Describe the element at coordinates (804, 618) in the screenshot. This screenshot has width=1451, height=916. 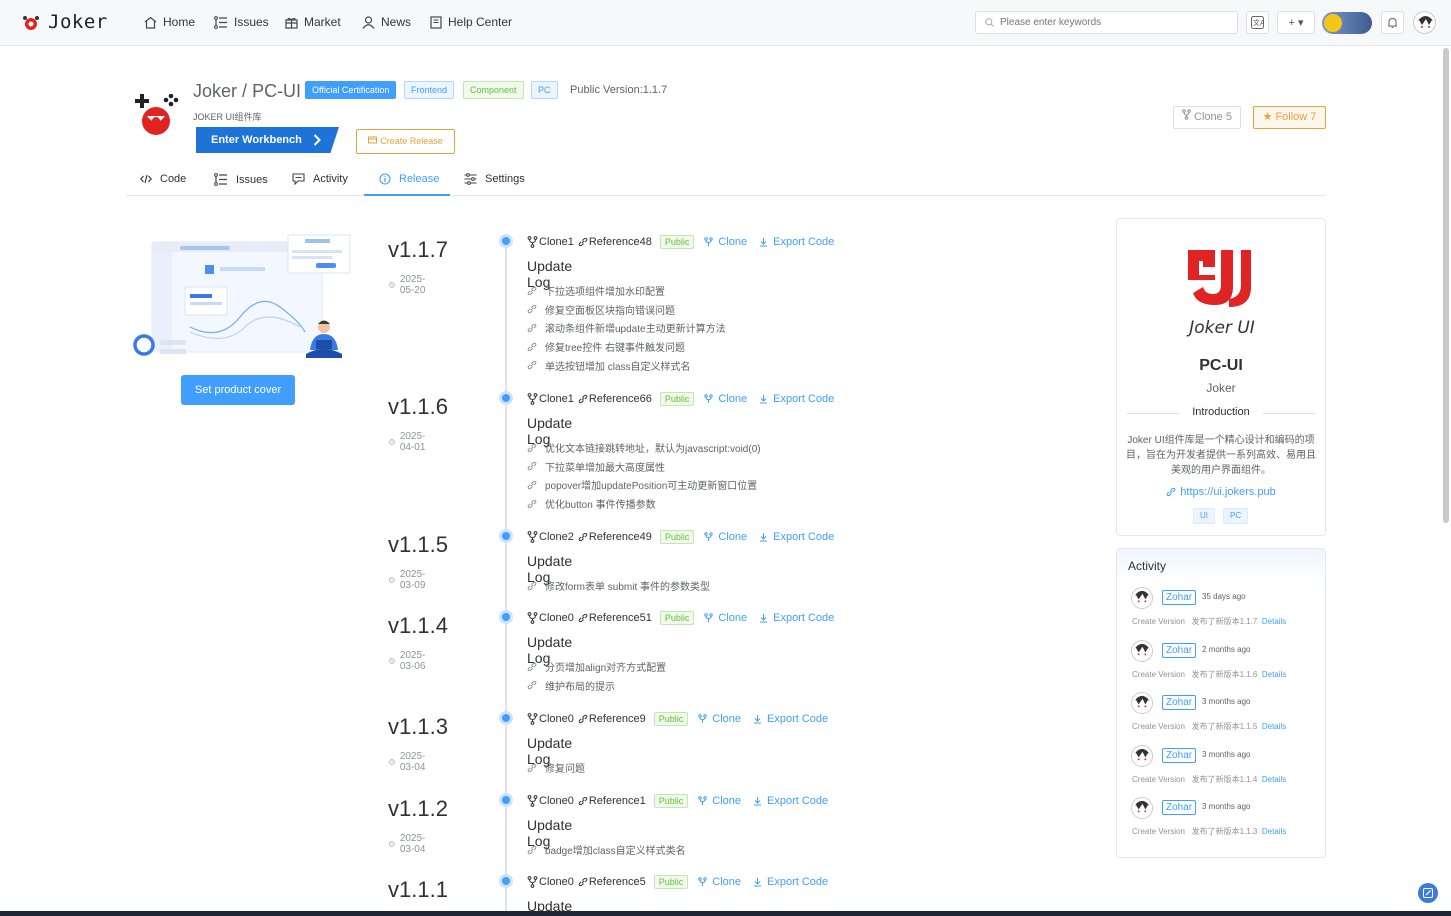
I see `export-code-label: Export Code` at that location.